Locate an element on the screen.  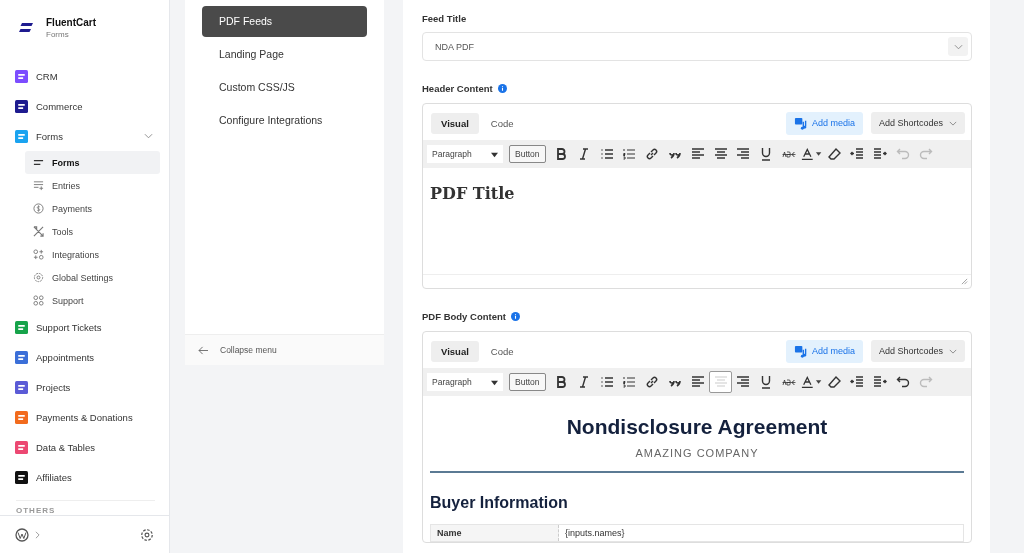
align-center-button is located at coordinates (720, 382).